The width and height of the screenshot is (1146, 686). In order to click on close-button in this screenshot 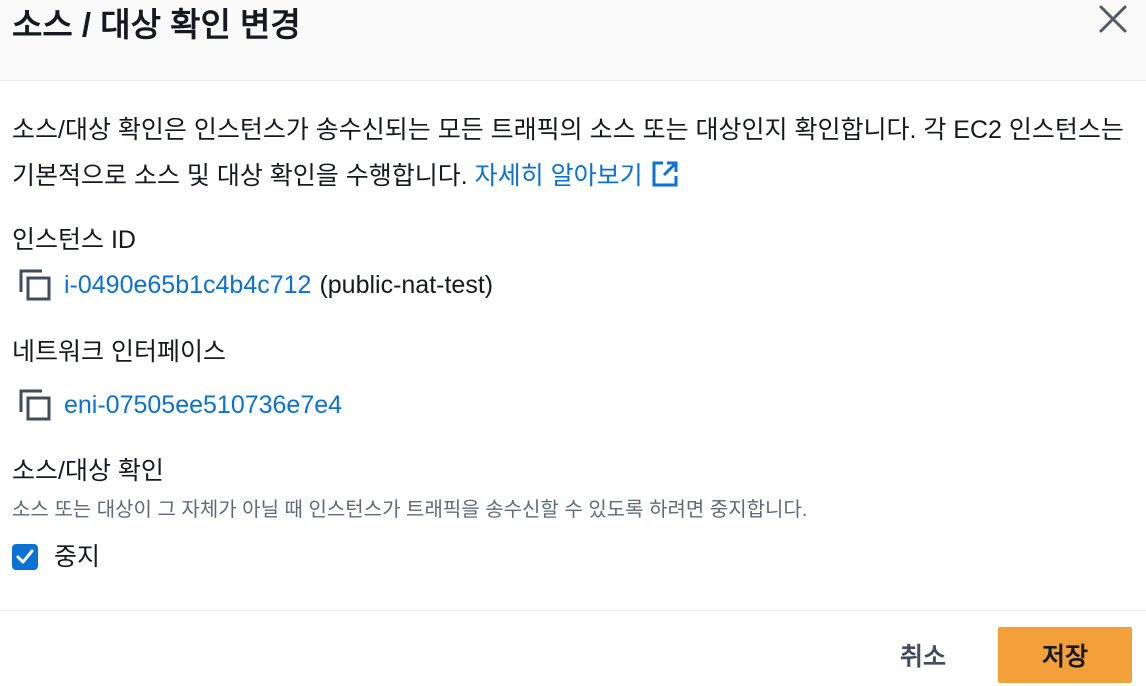, I will do `click(1113, 19)`.